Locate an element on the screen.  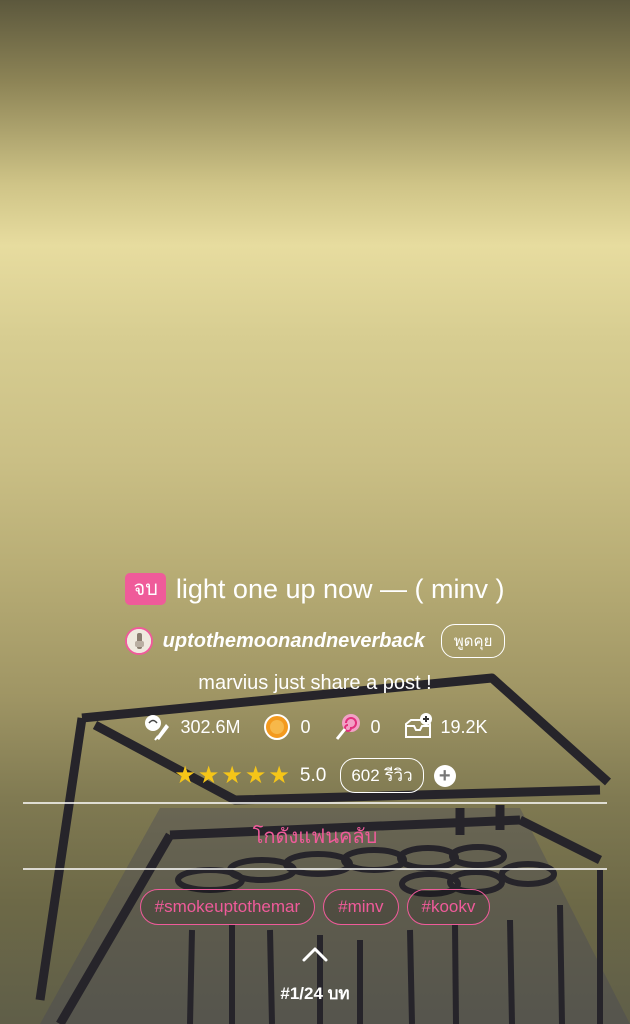
rating-row: ★ ★ ★ ★ ★ 5.0 602 รีวิว + is located at coordinates (315, 775).